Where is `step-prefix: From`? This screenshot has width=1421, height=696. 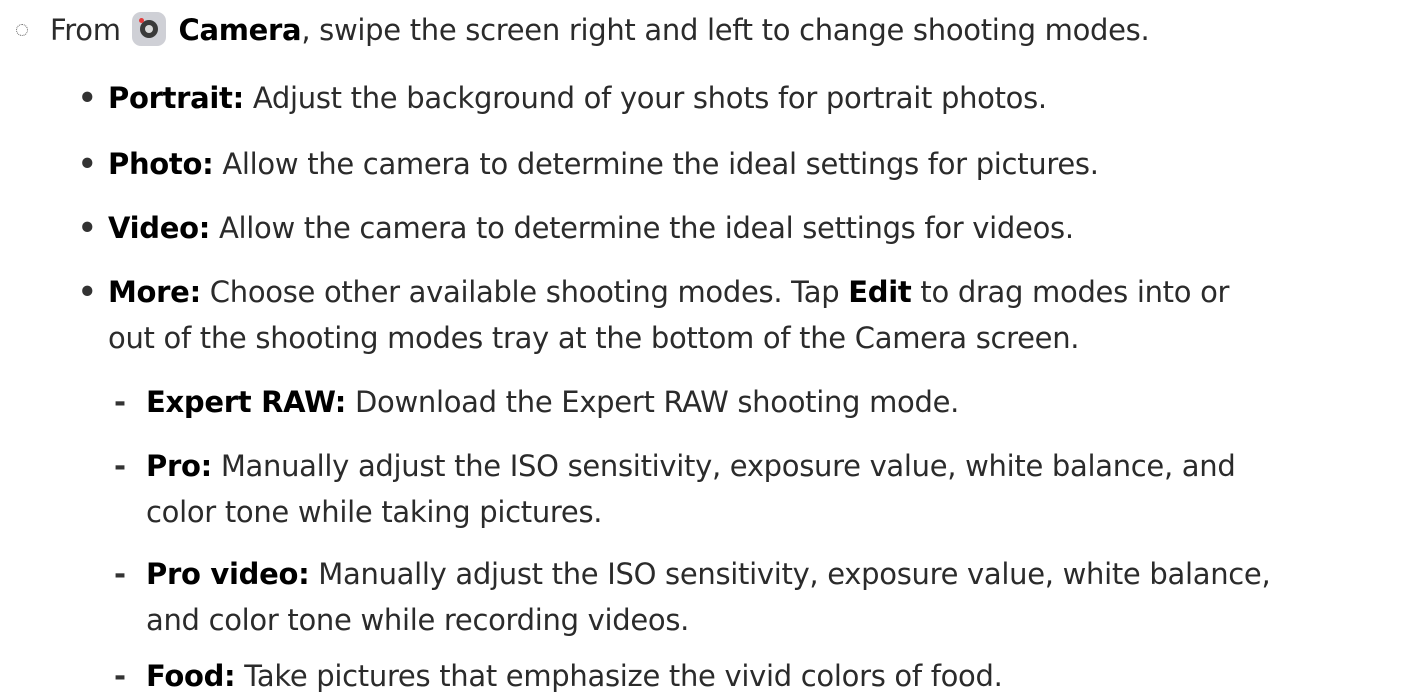
step-prefix: From is located at coordinates (90, 30).